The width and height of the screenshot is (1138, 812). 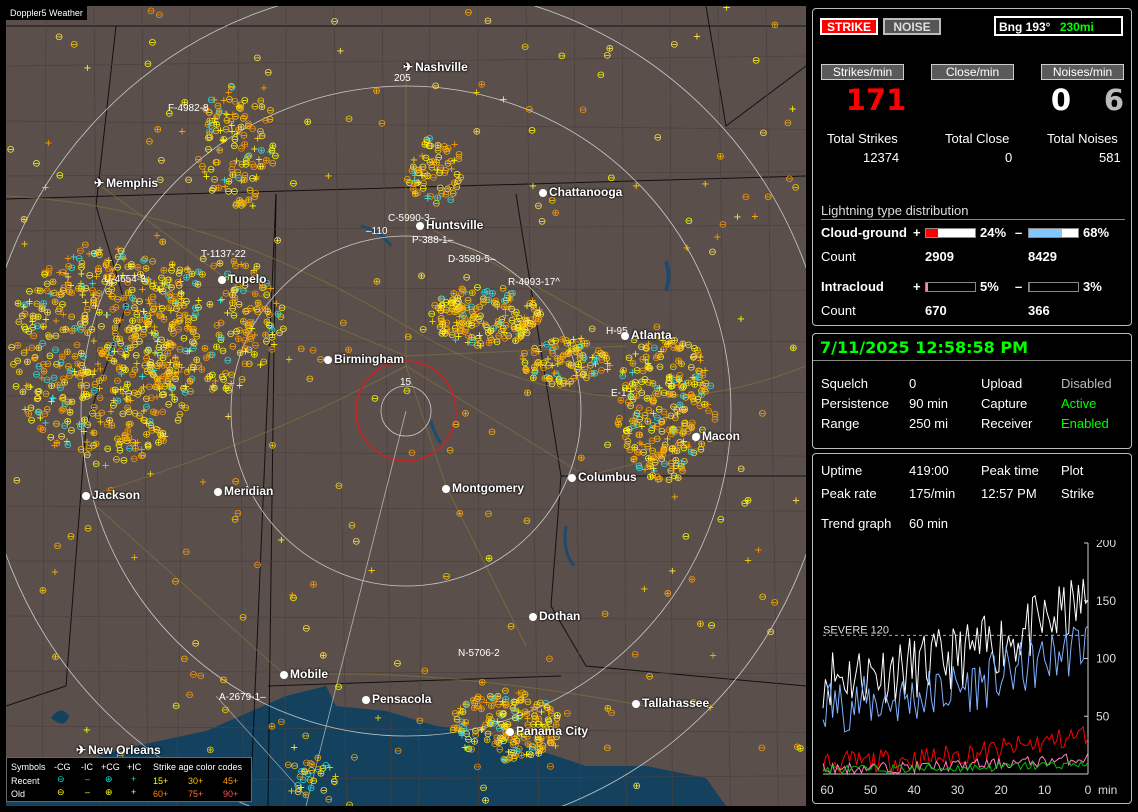 I want to click on city-mobile: Mobile, so click(x=304, y=674).